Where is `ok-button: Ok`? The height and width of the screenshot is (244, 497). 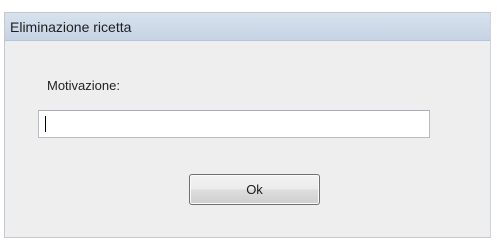
ok-button: Ok is located at coordinates (254, 189).